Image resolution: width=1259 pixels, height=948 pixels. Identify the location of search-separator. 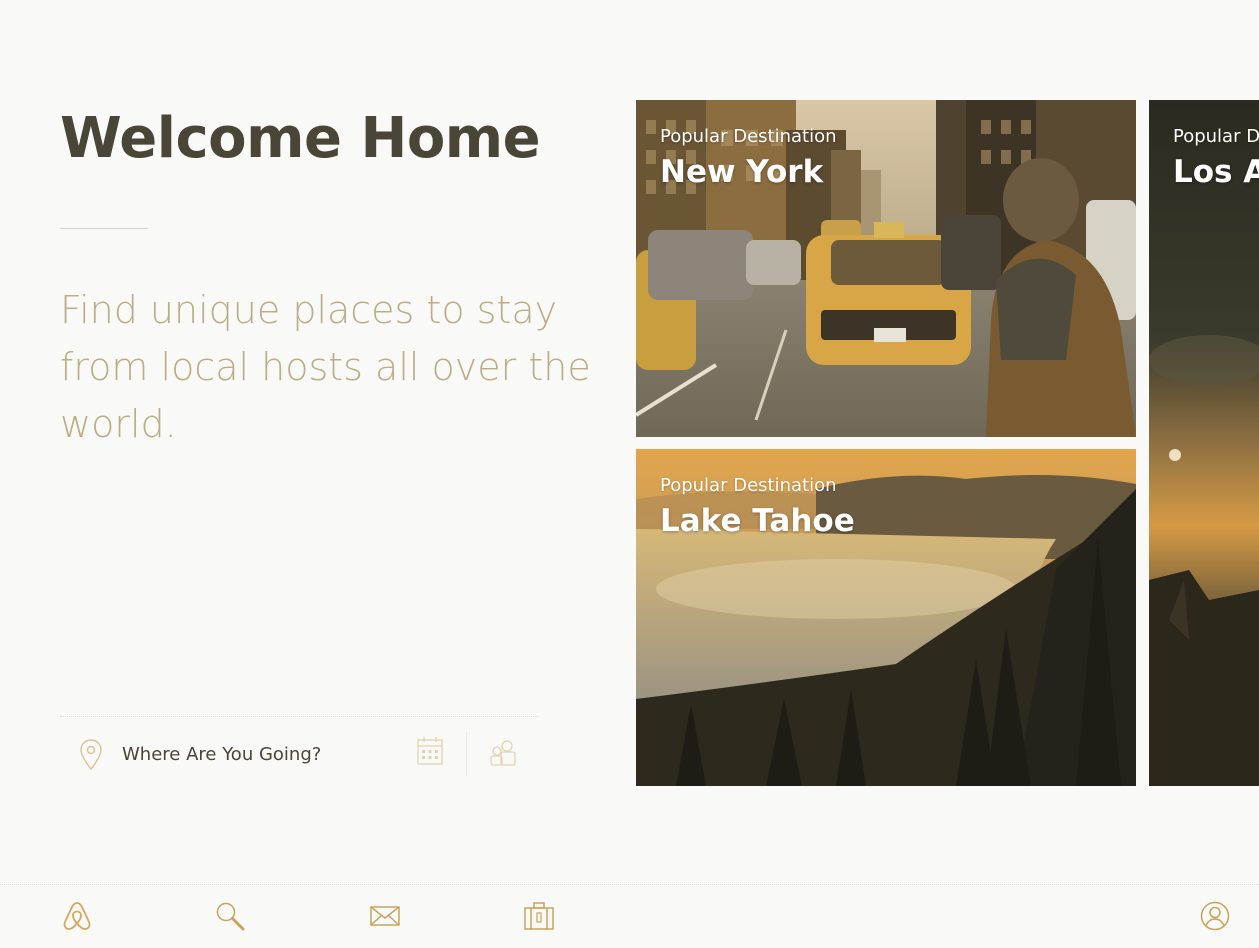
(466, 754).